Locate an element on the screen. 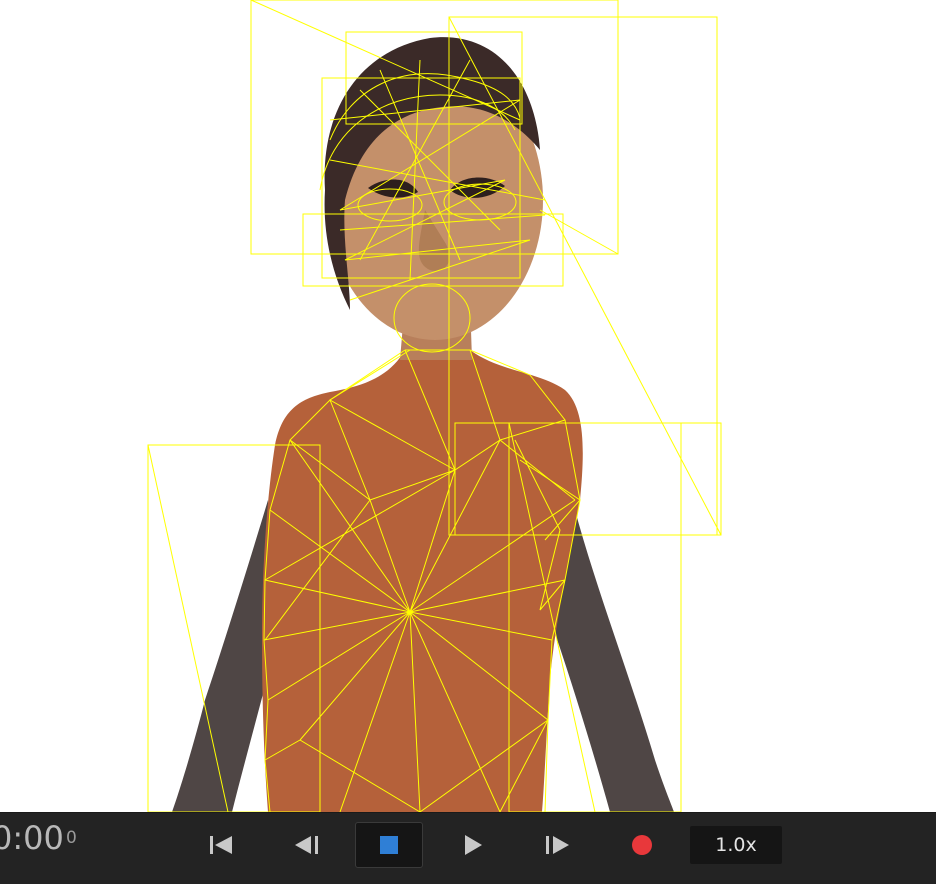 The width and height of the screenshot is (936, 884). transport-bar: 0:00 0 1.0x is located at coordinates (468, 848).